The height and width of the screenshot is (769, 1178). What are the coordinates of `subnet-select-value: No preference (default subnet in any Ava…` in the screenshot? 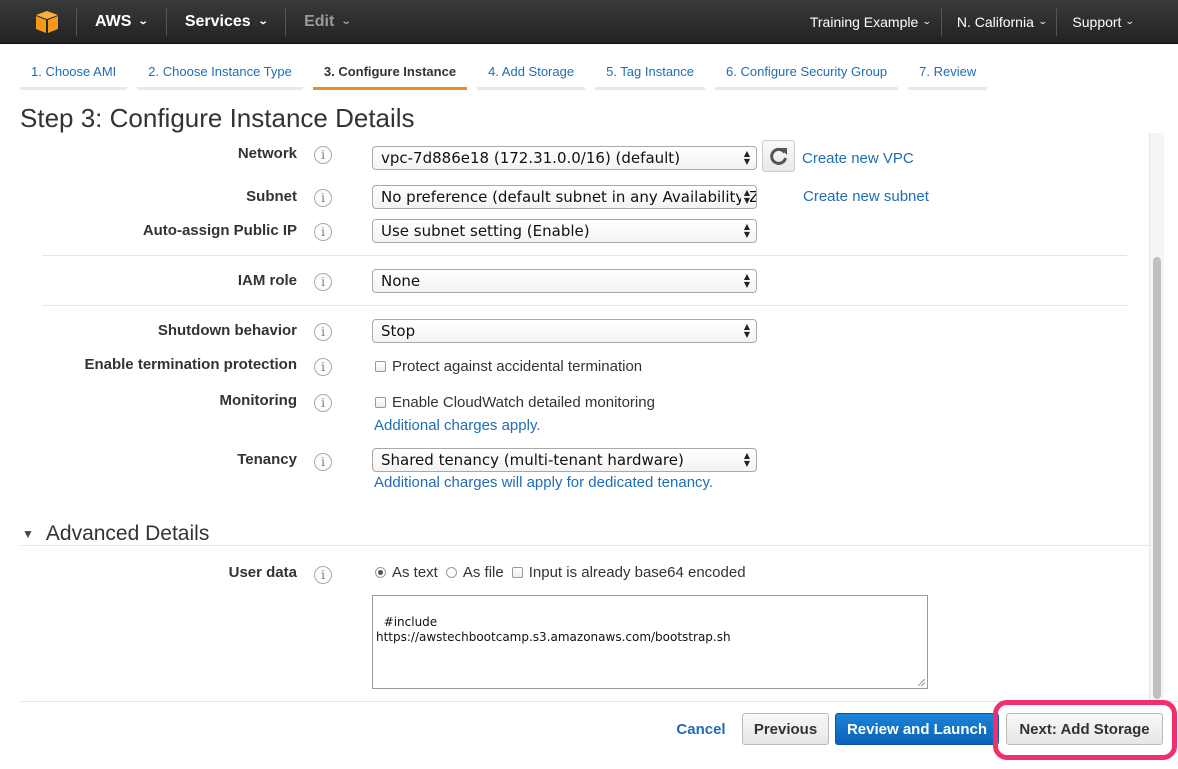 It's located at (569, 197).